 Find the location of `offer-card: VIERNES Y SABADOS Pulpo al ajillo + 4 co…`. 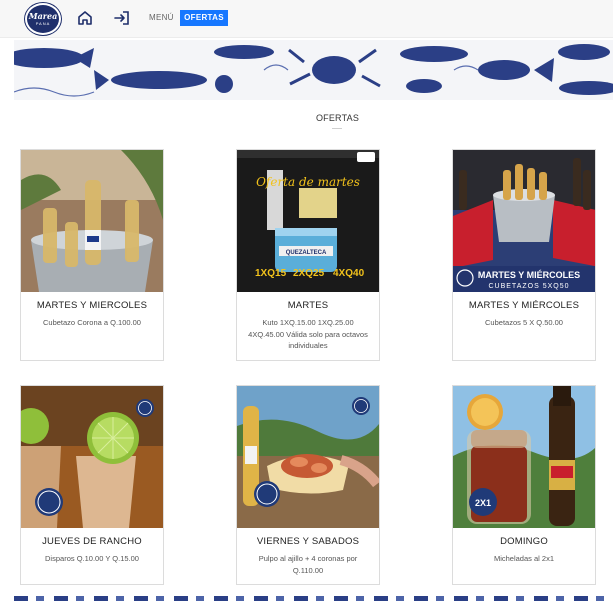

offer-card: VIERNES Y SABADOS Pulpo al ajillo + 4 co… is located at coordinates (308, 485).